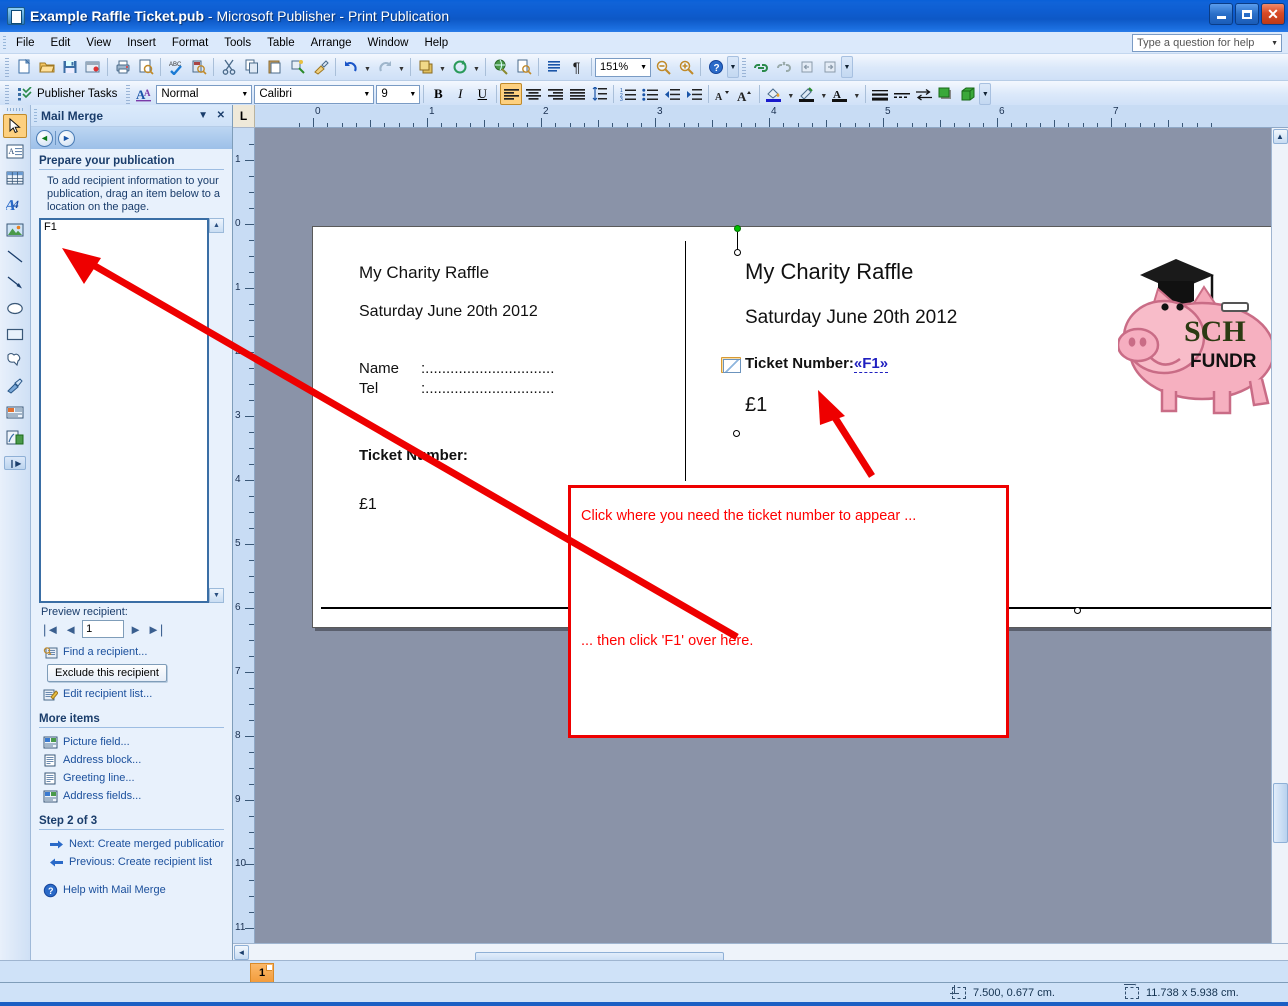  I want to click on numbering-button: 123, so click(628, 94).